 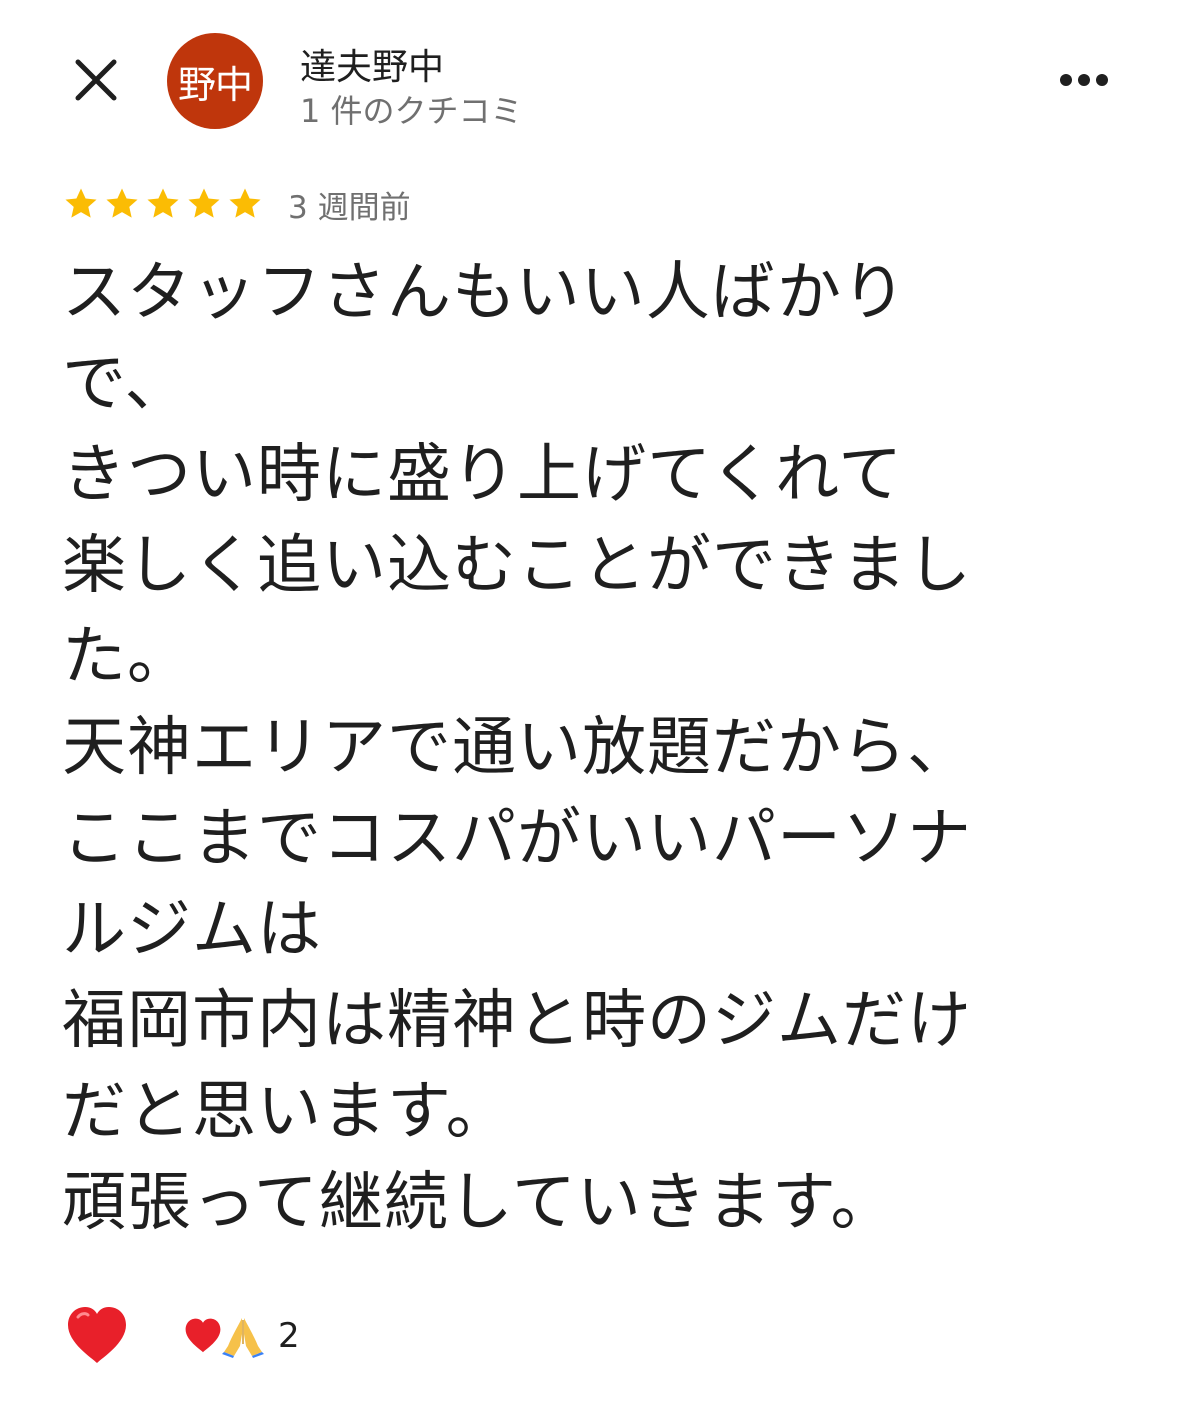 I want to click on more-options-button, so click(x=1084, y=80).